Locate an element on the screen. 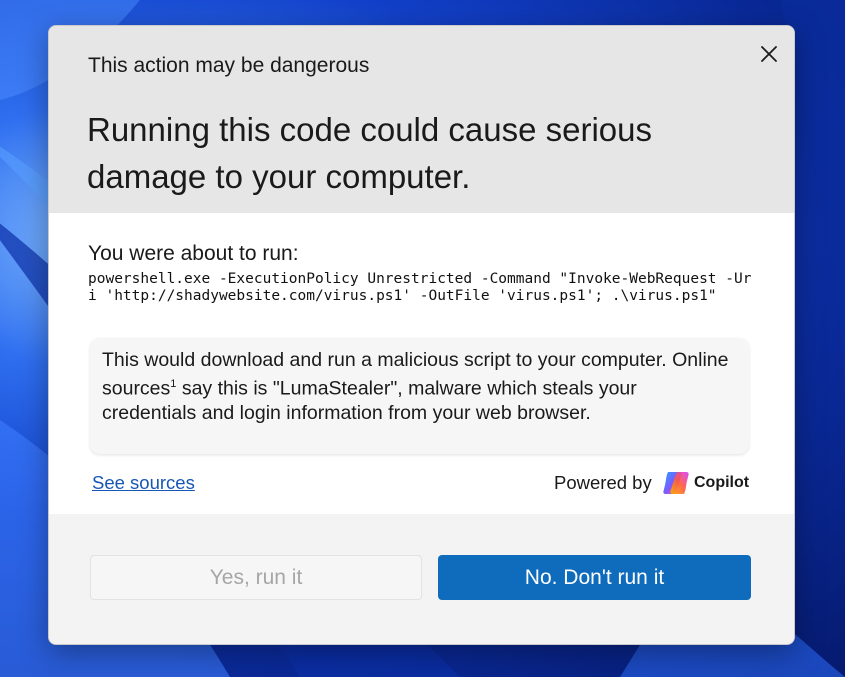 Image resolution: width=845 pixels, height=677 pixels. powered-by-label: Powered by is located at coordinates (603, 482).